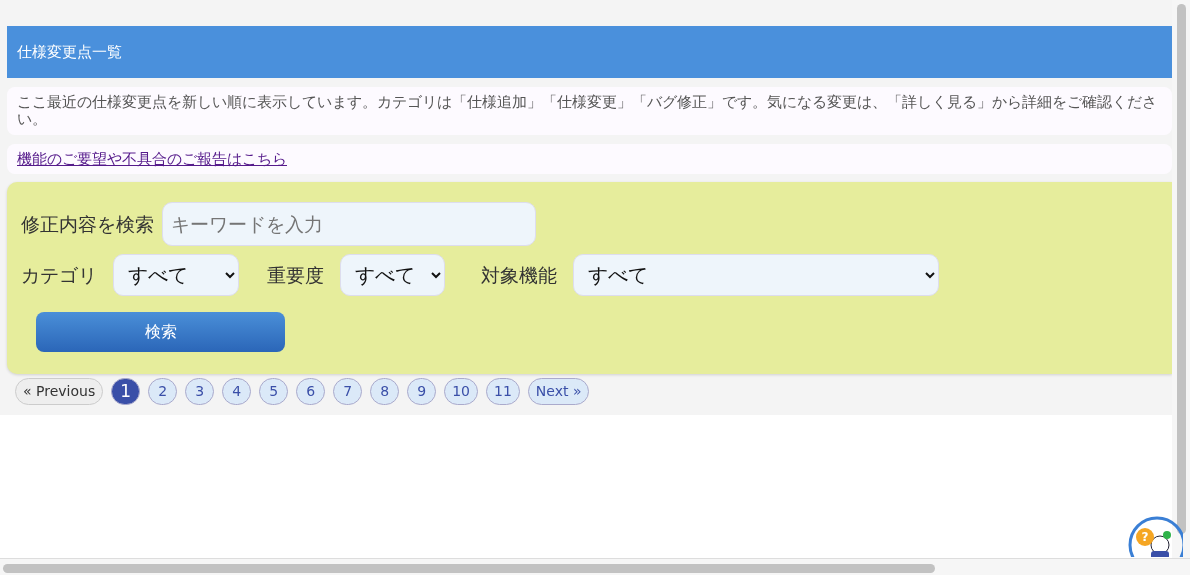 This screenshot has width=1190, height=575. Describe the element at coordinates (59, 276) in the screenshot. I see `filter-label: カテゴリ` at that location.